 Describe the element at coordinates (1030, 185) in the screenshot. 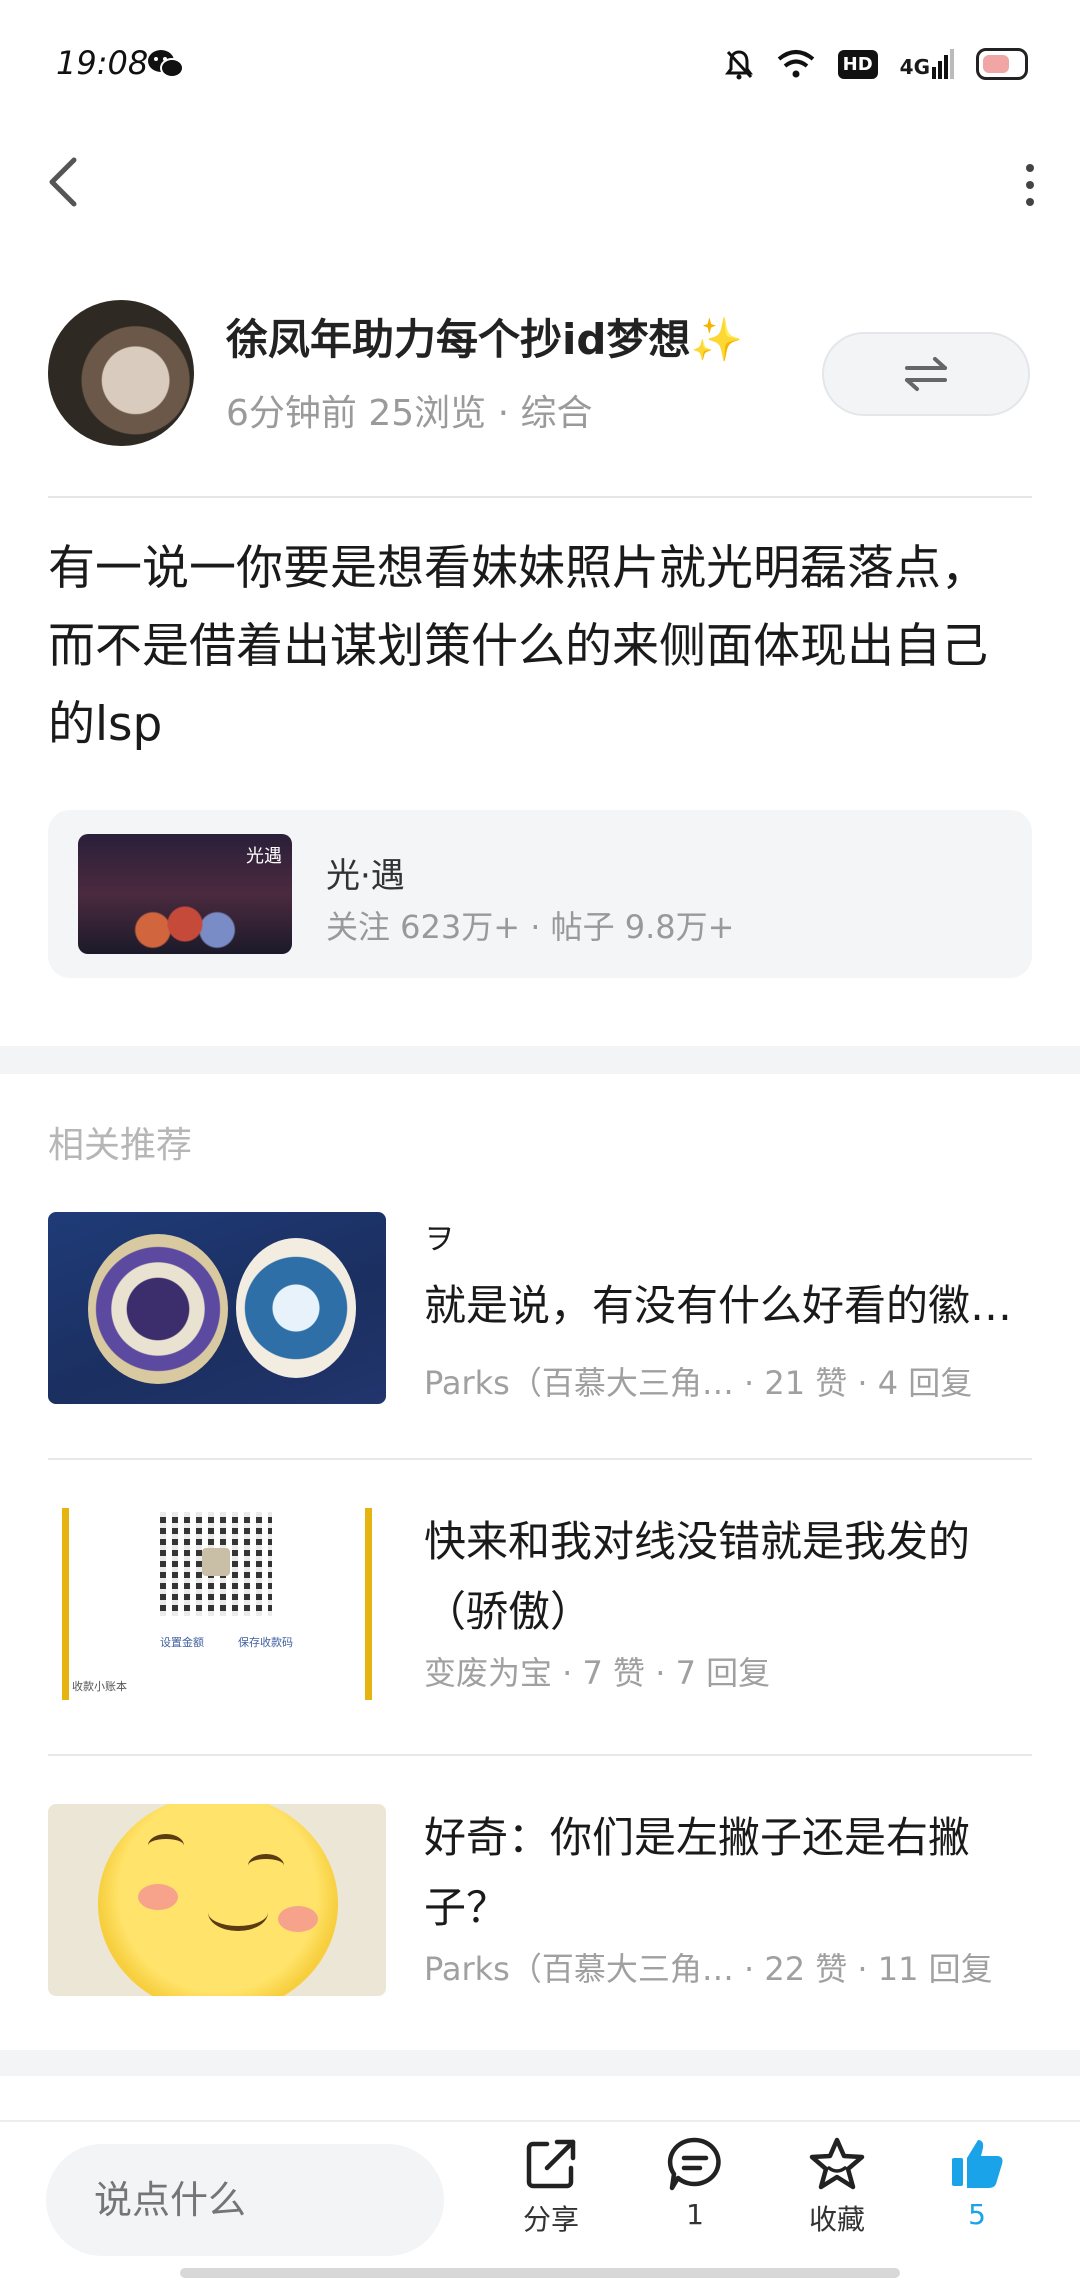

I see `more-options-icon` at that location.